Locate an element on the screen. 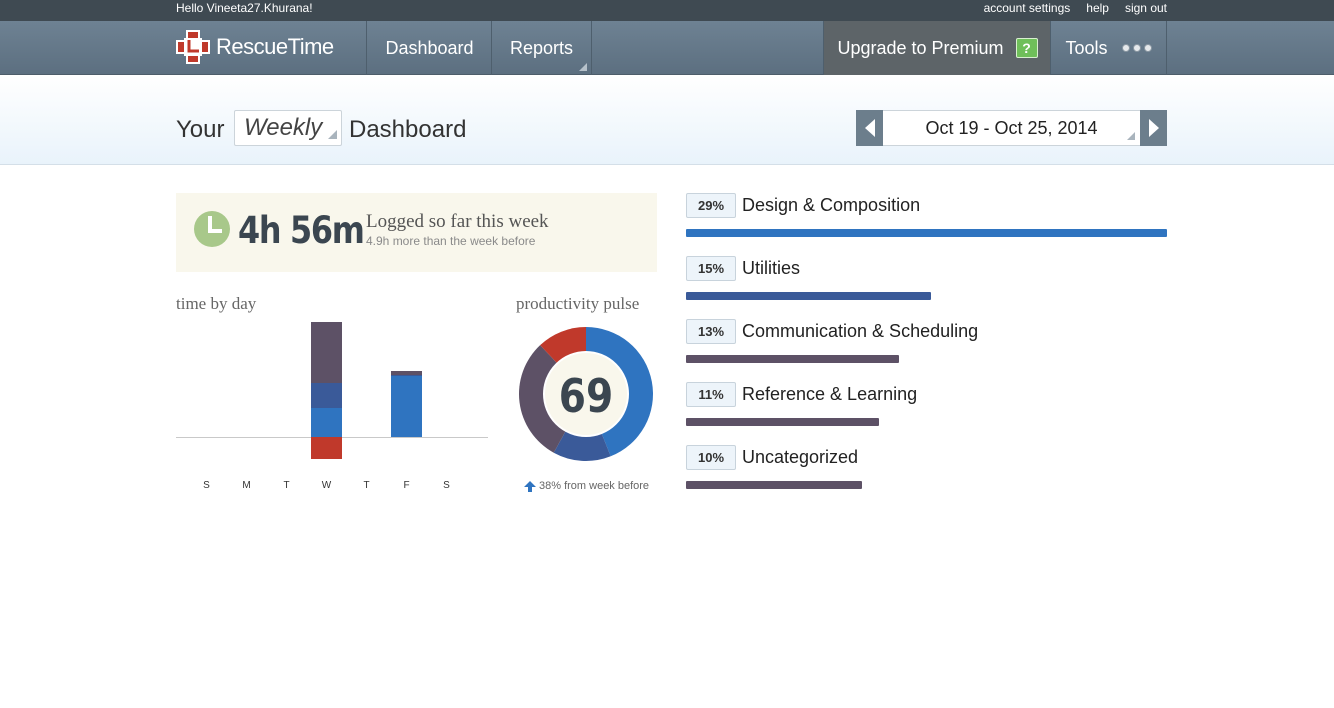 This screenshot has width=1334, height=708. date-range-value: Oct 19 - Oct 25, 2014 is located at coordinates (1011, 127).